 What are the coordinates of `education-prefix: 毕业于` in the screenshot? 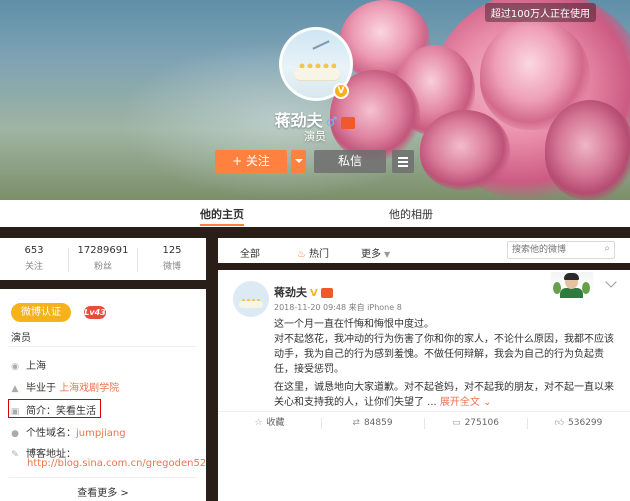 It's located at (41, 388).